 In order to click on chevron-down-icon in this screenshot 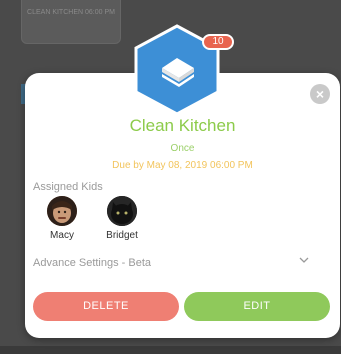, I will do `click(304, 261)`.